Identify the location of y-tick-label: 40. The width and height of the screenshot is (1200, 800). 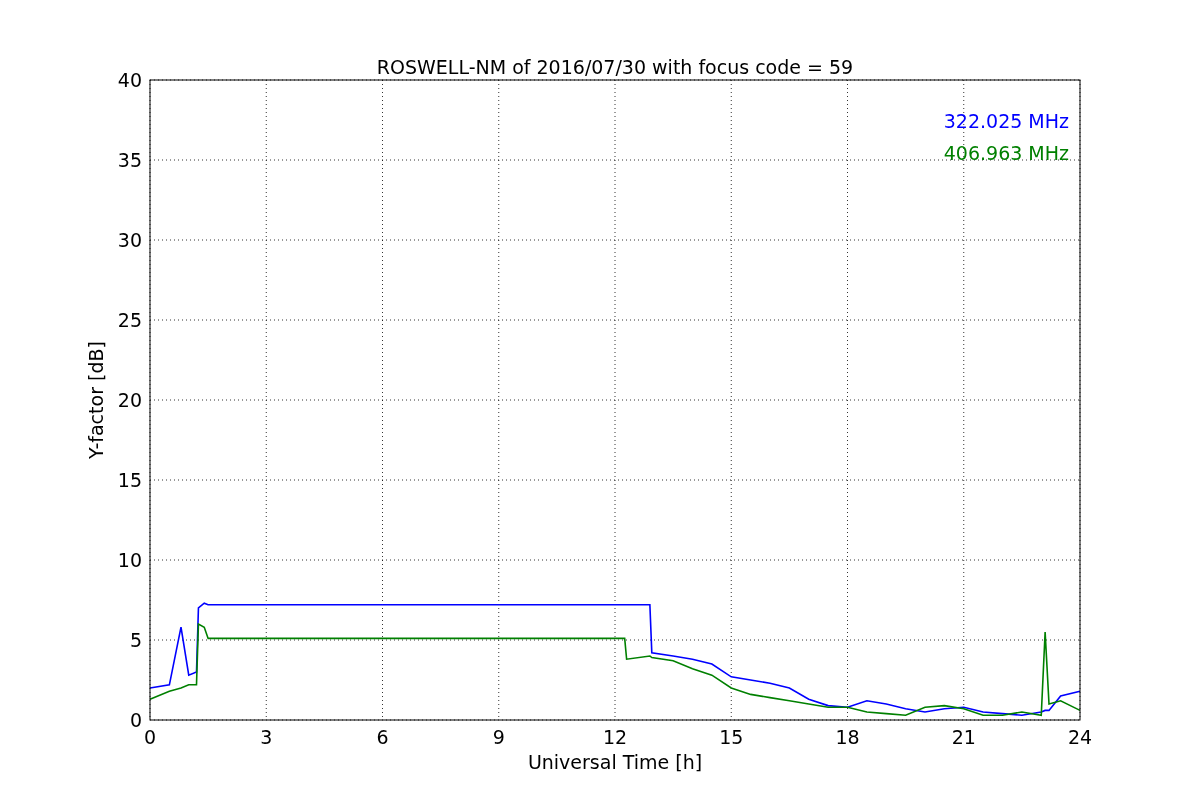
(129, 80).